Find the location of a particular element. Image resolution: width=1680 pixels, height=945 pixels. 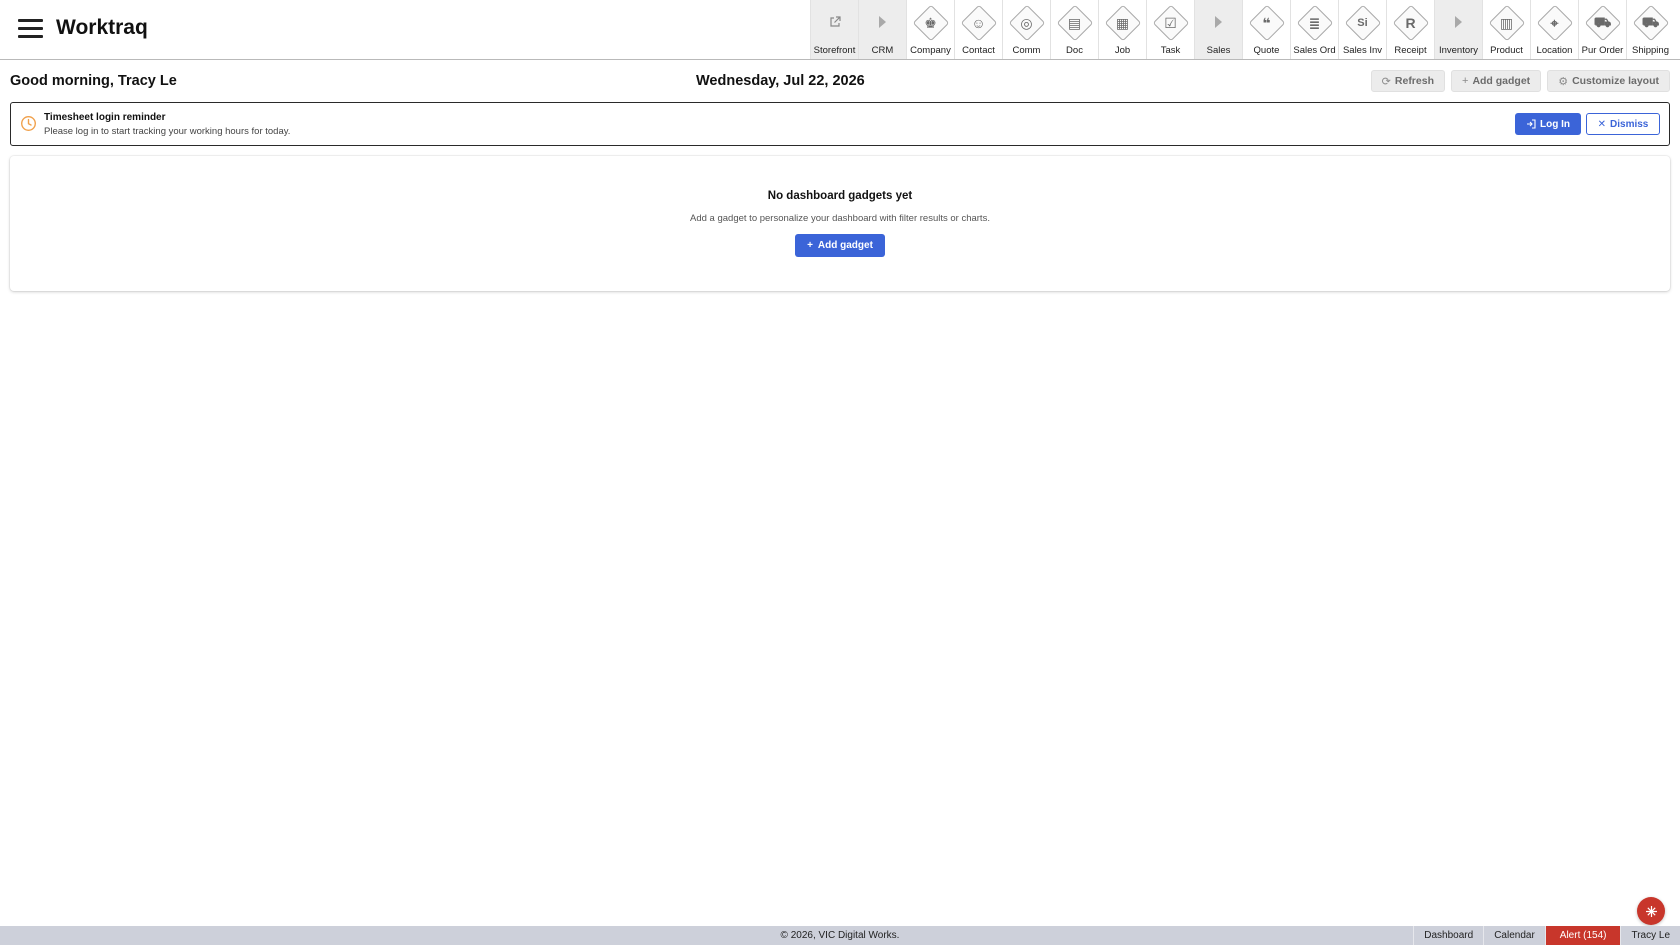

nav-label: Contact is located at coordinates (978, 50).